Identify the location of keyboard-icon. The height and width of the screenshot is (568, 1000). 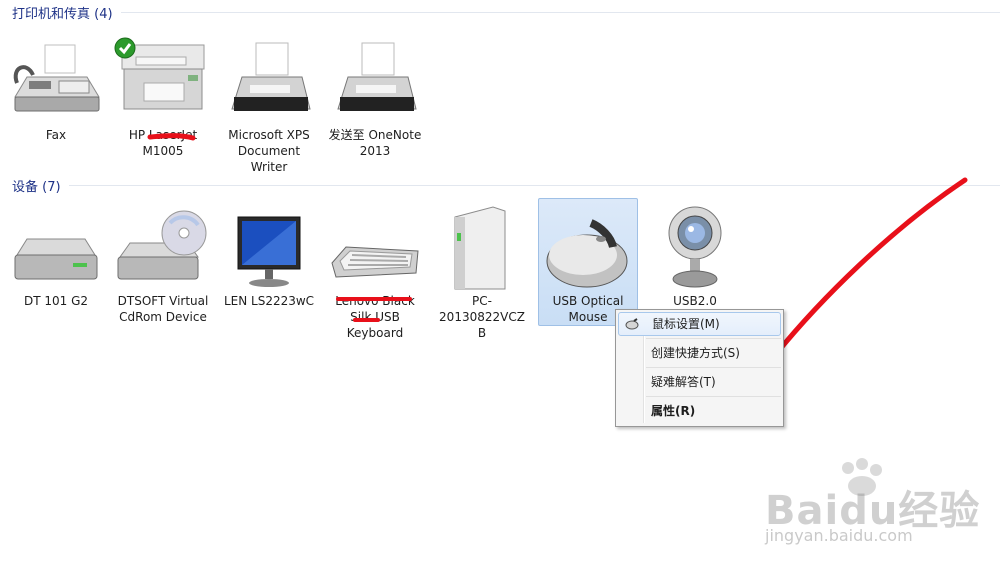
(375, 248).